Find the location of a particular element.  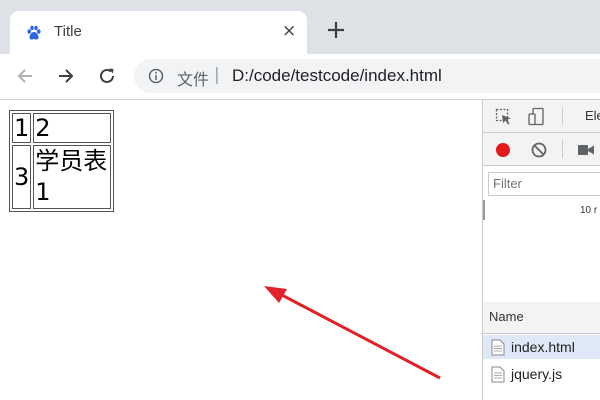

filter-input is located at coordinates (543, 183).